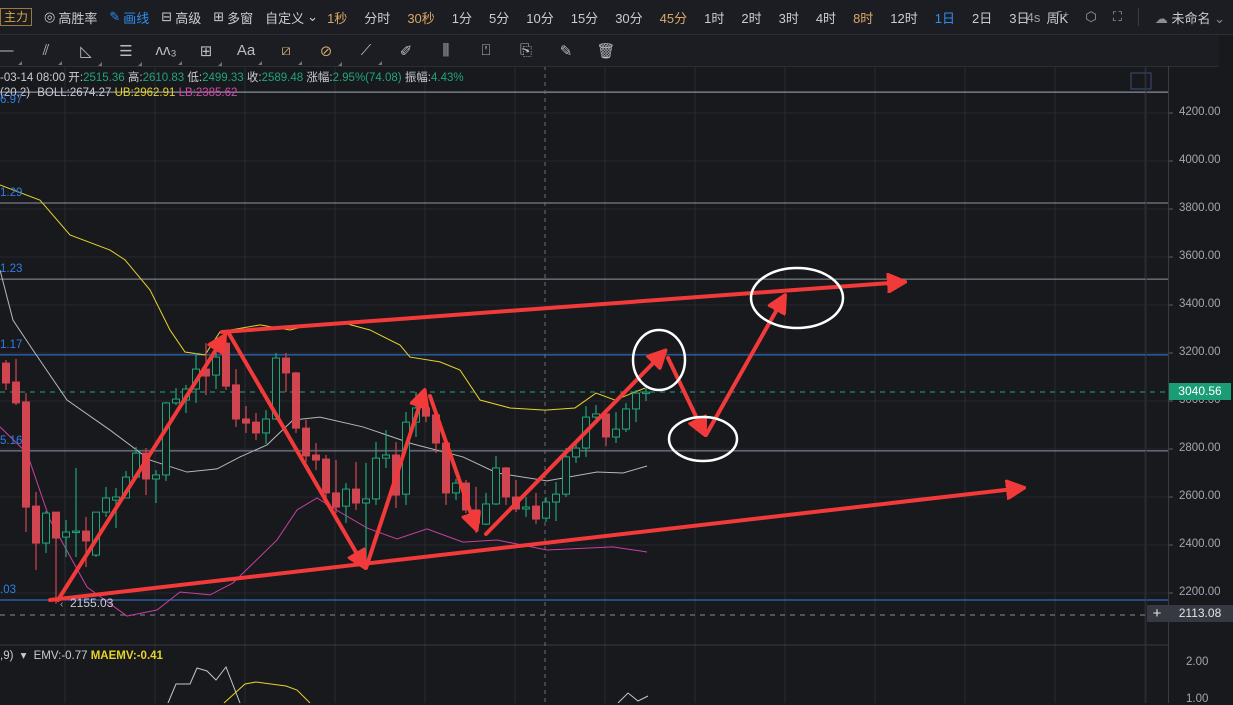 This screenshot has height=705, width=1233. I want to click on fullscreen-icon: ⛶, so click(1117, 17).